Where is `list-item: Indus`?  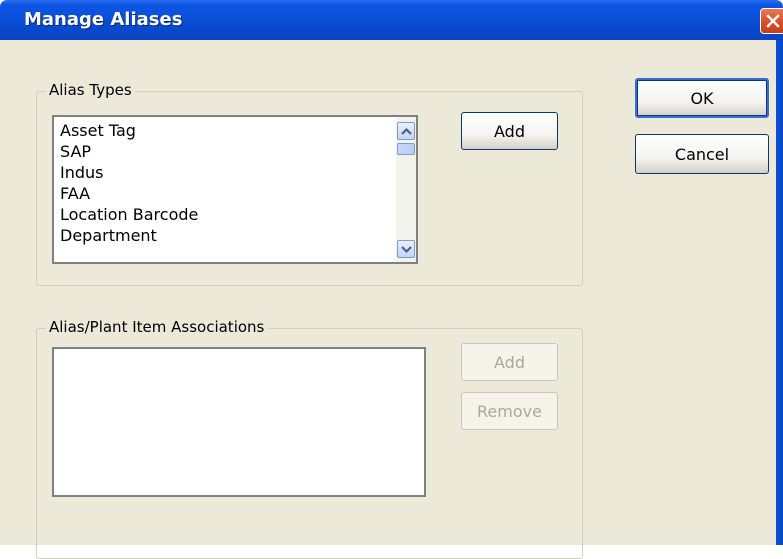
list-item: Indus is located at coordinates (235, 172).